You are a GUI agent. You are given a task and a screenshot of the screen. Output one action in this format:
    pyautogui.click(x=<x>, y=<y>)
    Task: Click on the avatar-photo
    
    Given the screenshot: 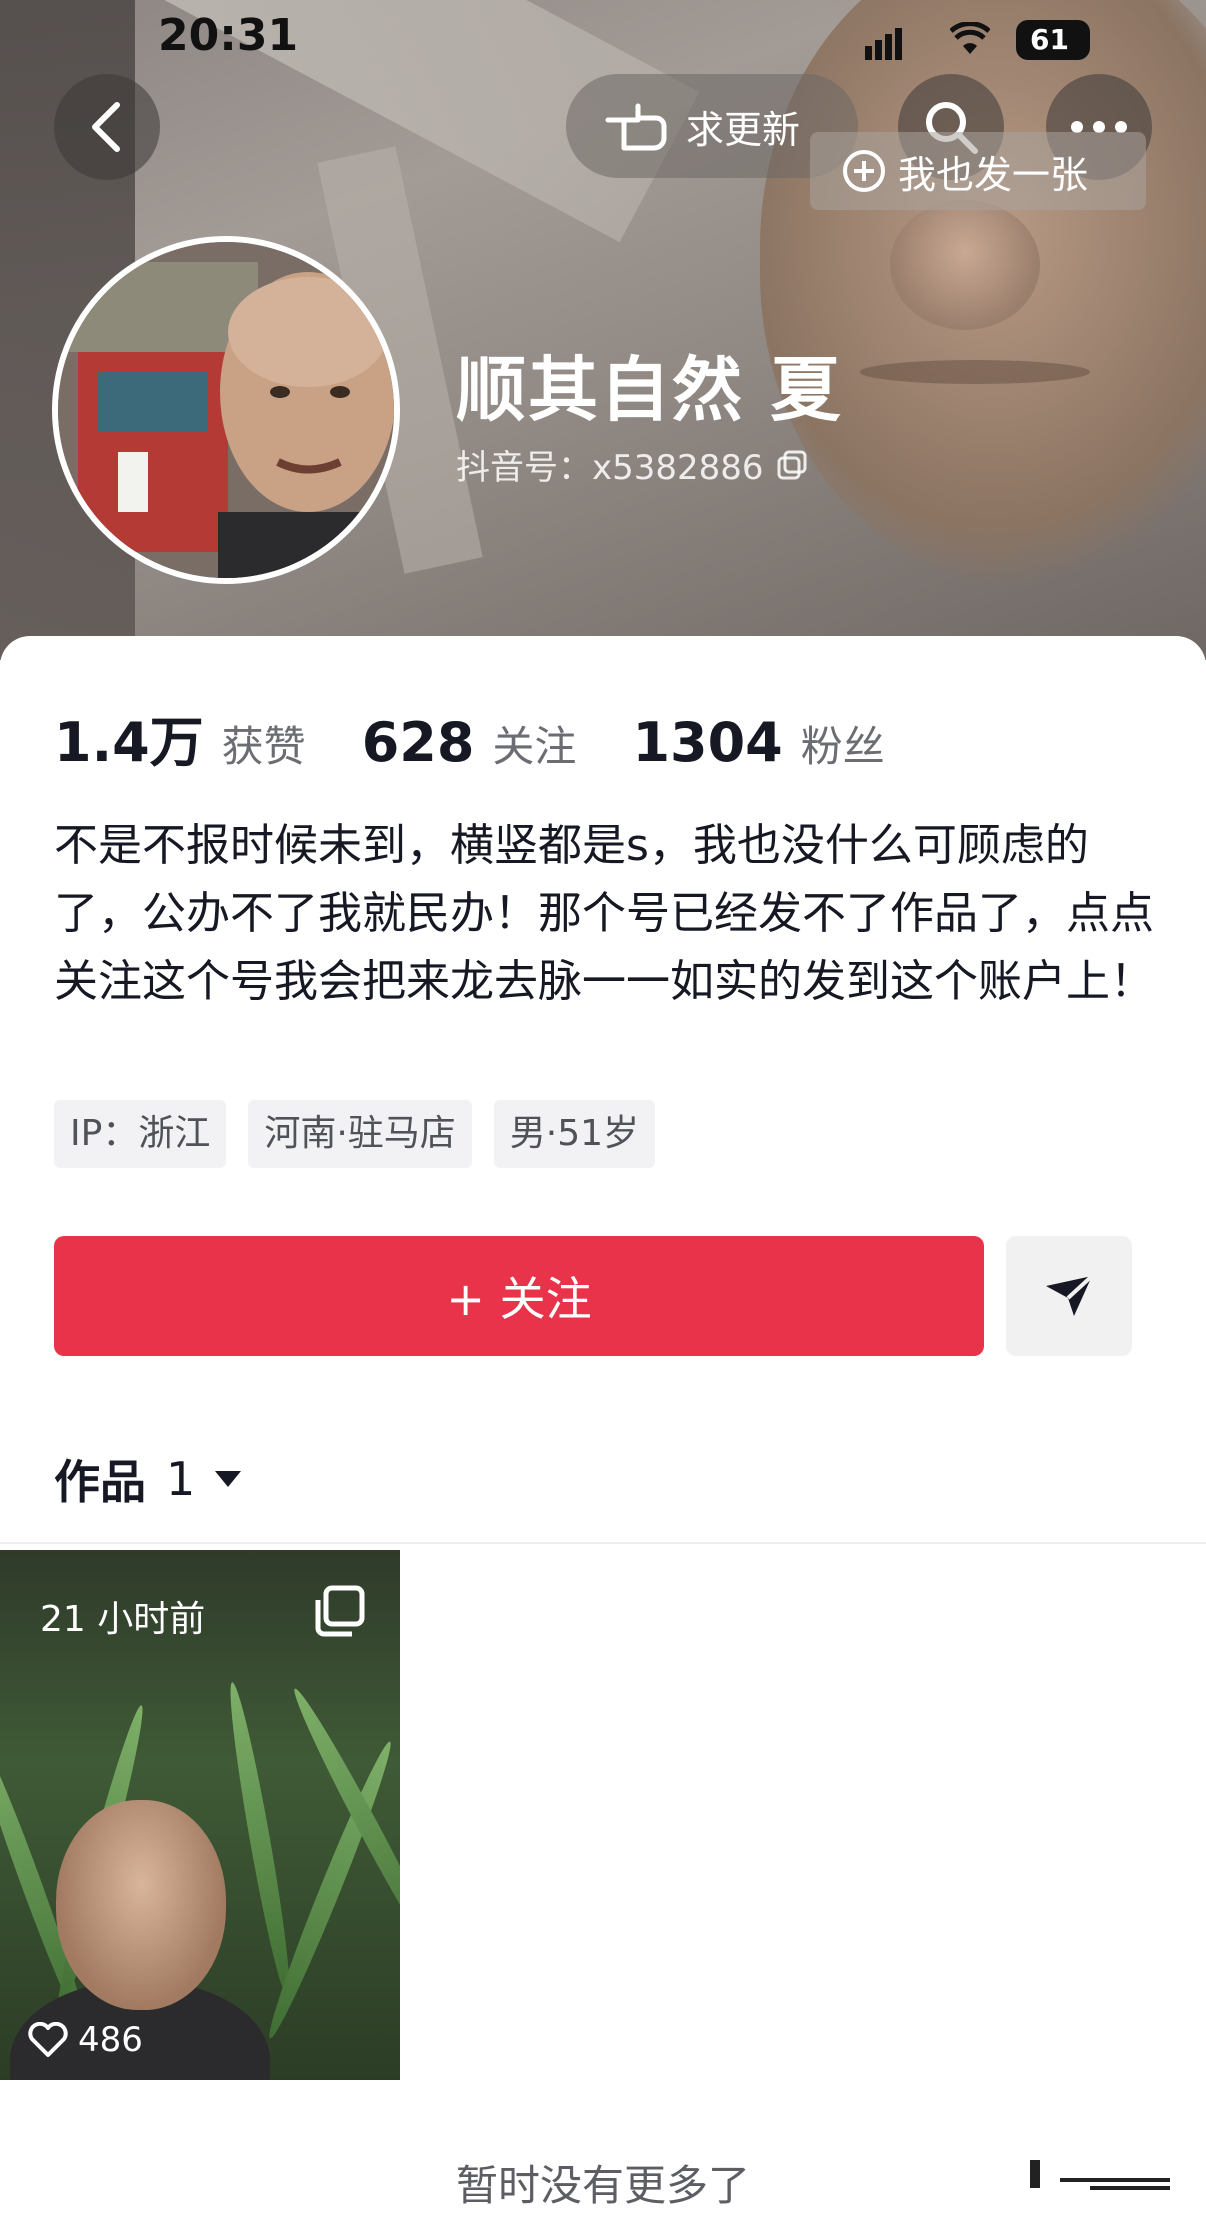 What is the action you would take?
    pyautogui.click(x=226, y=410)
    